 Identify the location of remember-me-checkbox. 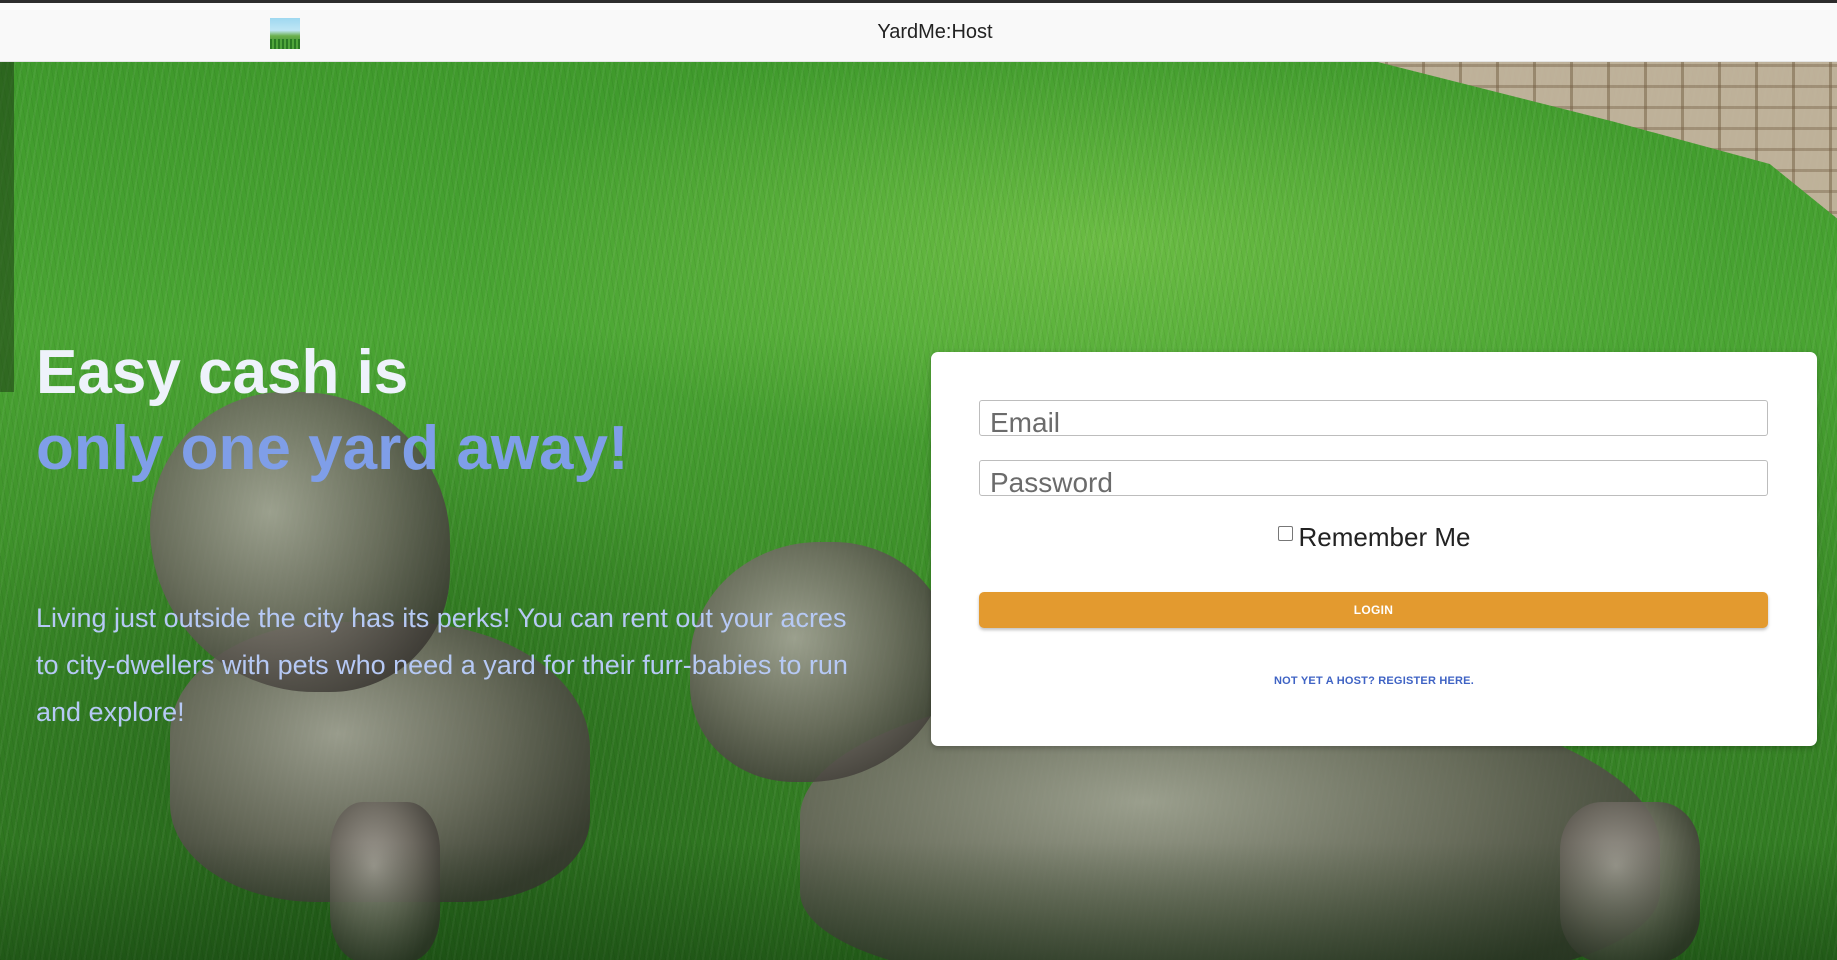
(1285, 533).